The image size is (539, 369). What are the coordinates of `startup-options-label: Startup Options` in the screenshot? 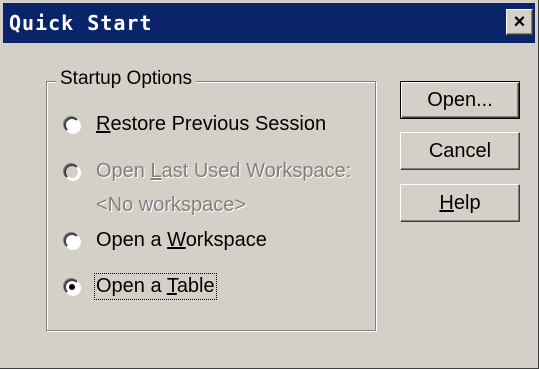 It's located at (126, 79).